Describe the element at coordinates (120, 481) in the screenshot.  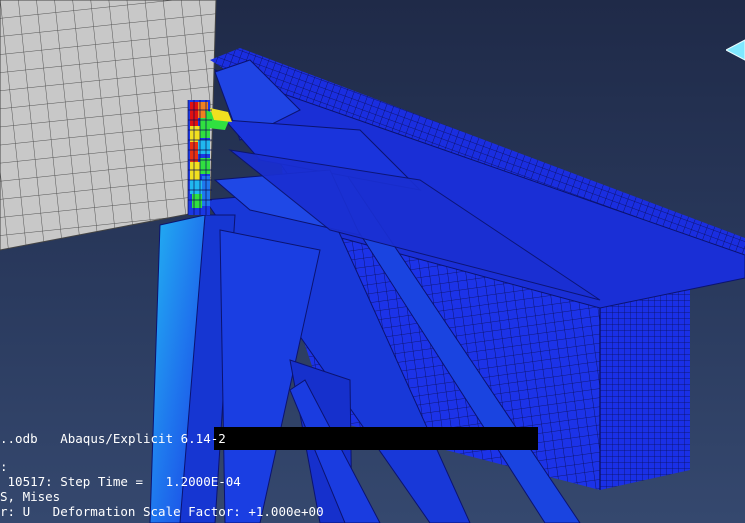
I see `info-line-increment: 10517: Step Time = 1.2000E-04` at that location.